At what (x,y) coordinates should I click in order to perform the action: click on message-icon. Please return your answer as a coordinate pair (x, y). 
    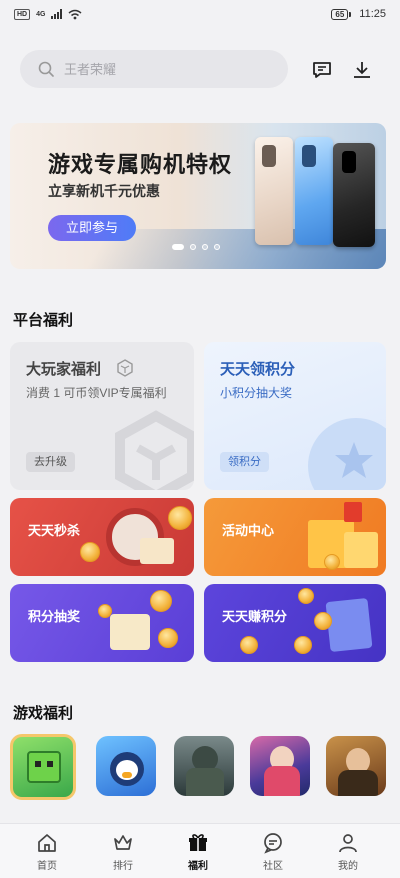
    Looking at the image, I should click on (322, 70).